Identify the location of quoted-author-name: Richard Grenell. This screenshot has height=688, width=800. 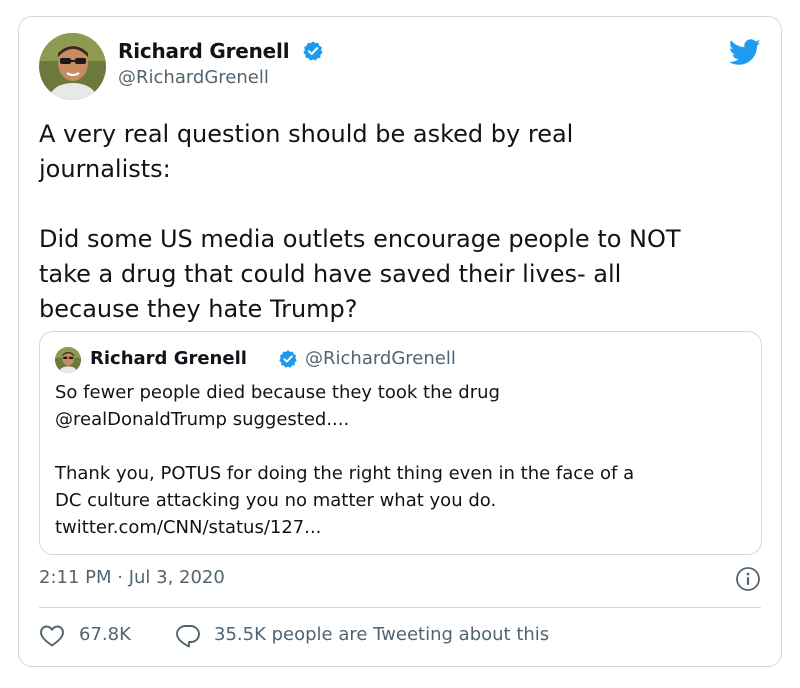
(168, 358).